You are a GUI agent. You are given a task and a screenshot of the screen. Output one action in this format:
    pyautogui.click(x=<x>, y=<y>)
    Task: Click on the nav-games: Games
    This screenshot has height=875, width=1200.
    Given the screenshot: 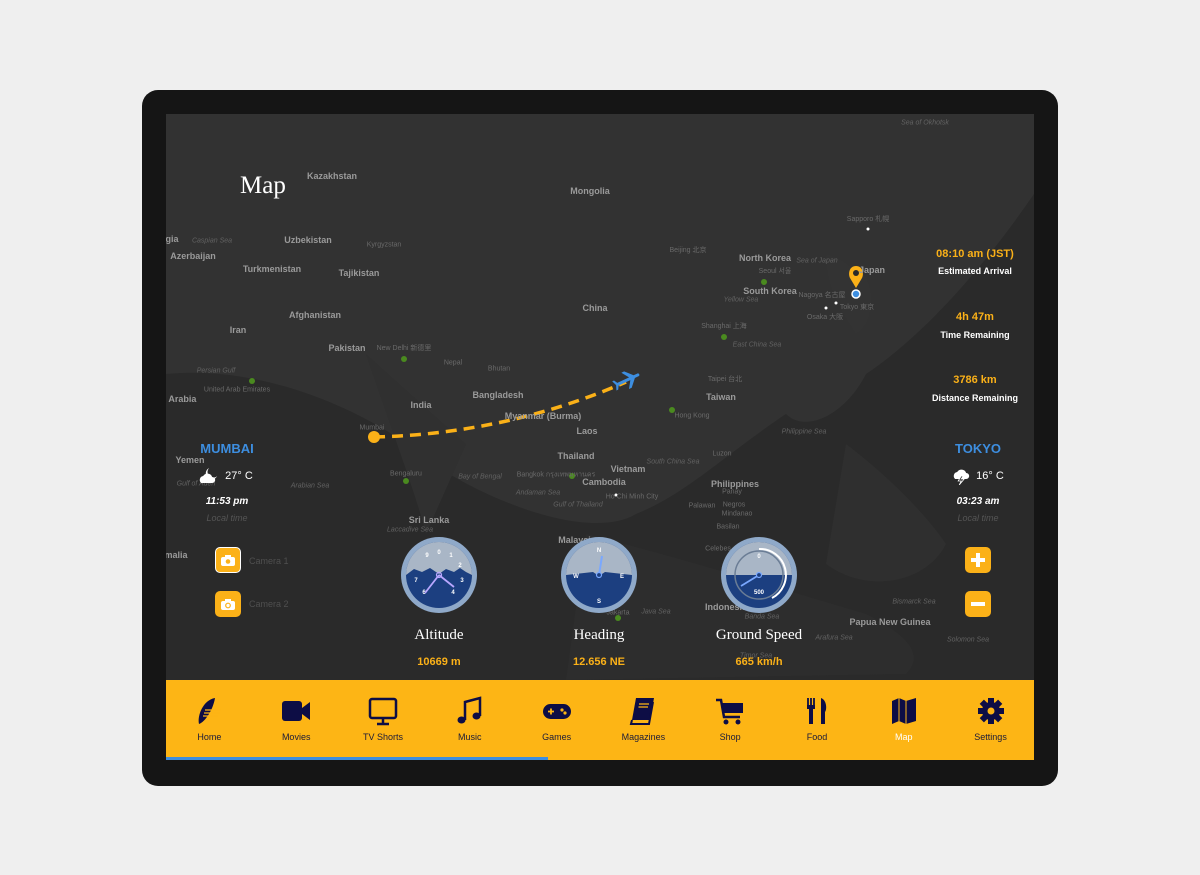 What is the action you would take?
    pyautogui.click(x=556, y=720)
    